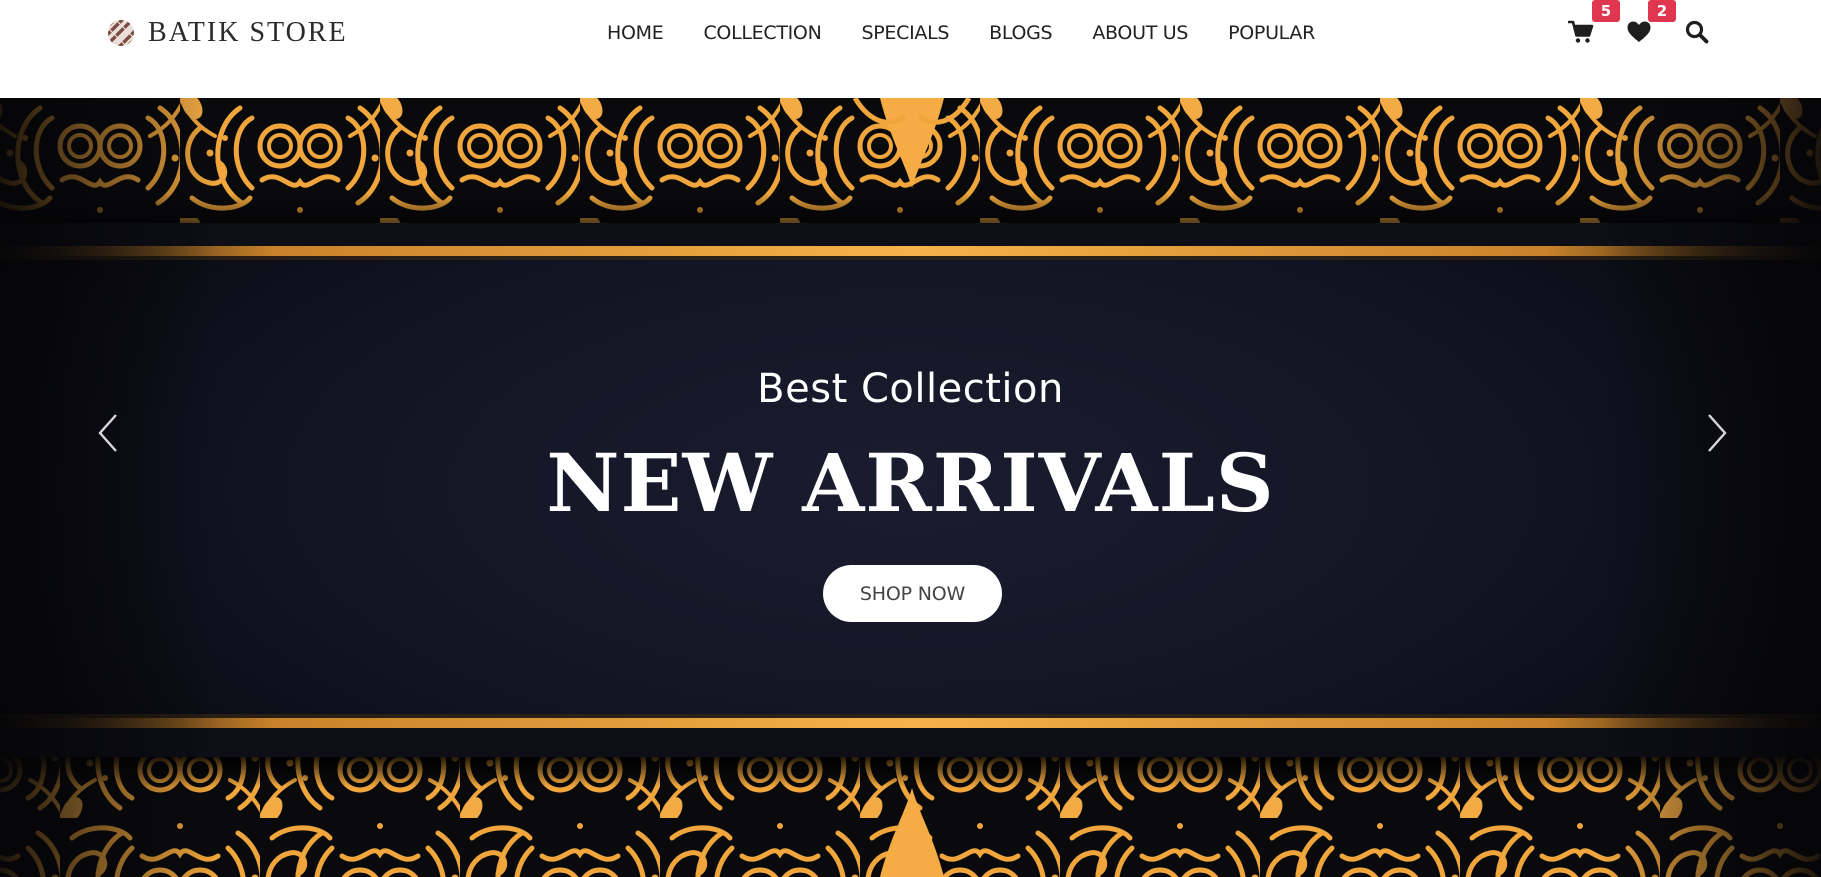 The height and width of the screenshot is (877, 1821). What do you see at coordinates (1581, 31) in the screenshot?
I see `cart-icon` at bounding box center [1581, 31].